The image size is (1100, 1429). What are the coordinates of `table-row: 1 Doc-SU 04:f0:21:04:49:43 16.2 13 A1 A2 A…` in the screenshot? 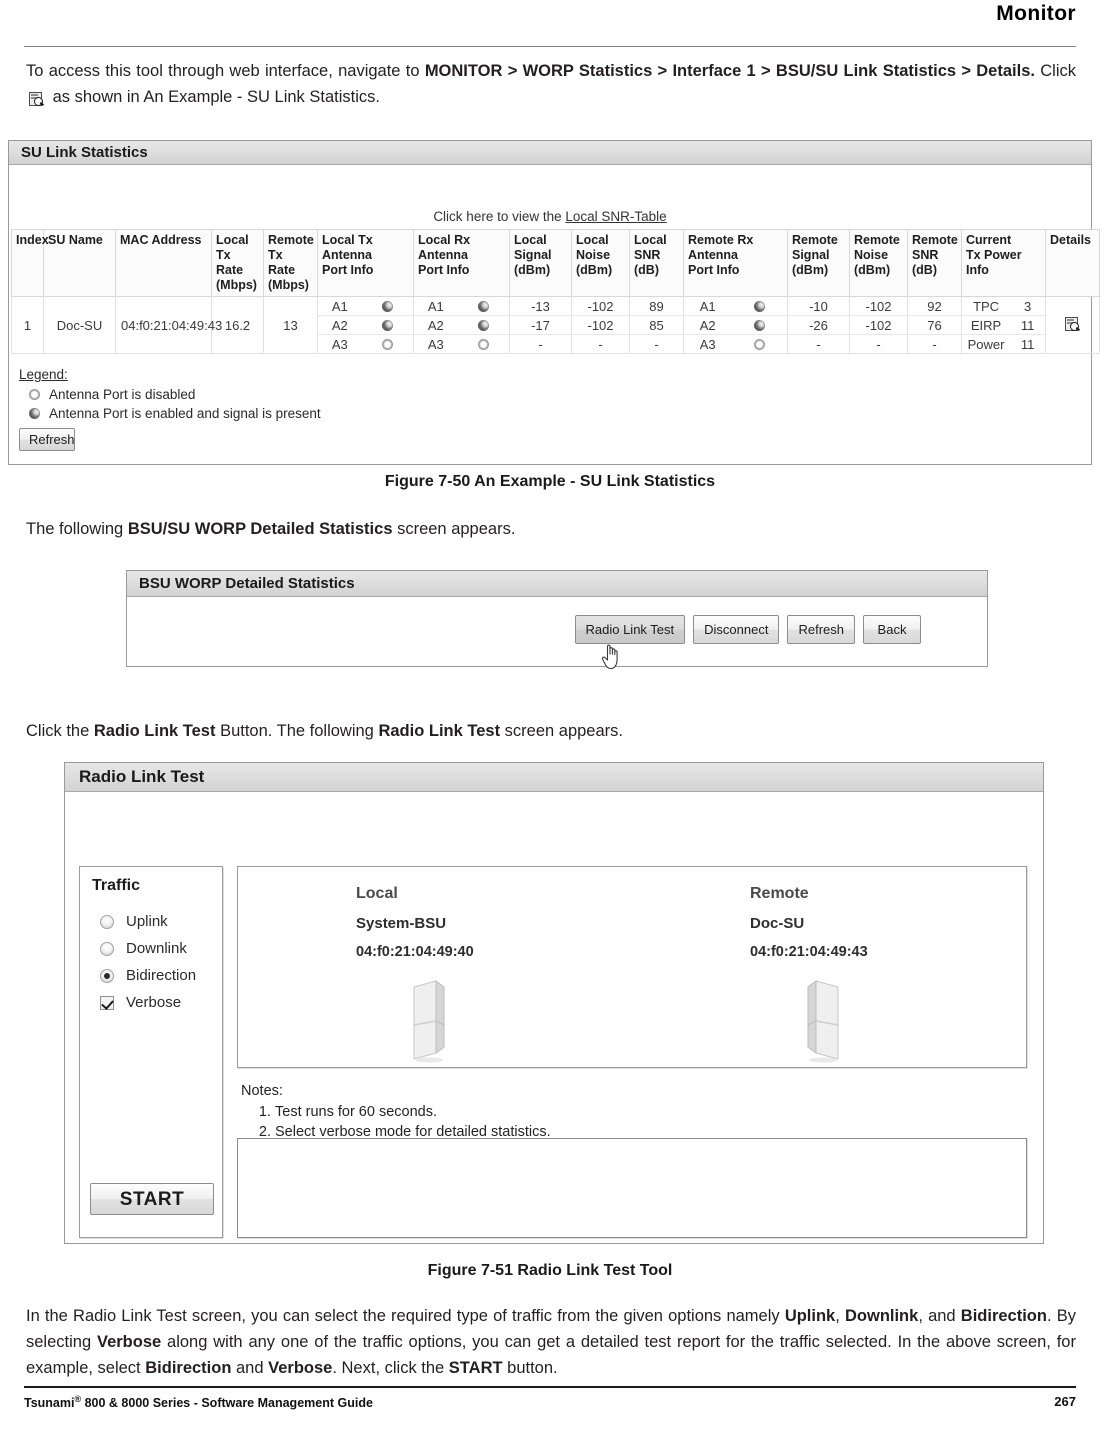 It's located at (555, 325).